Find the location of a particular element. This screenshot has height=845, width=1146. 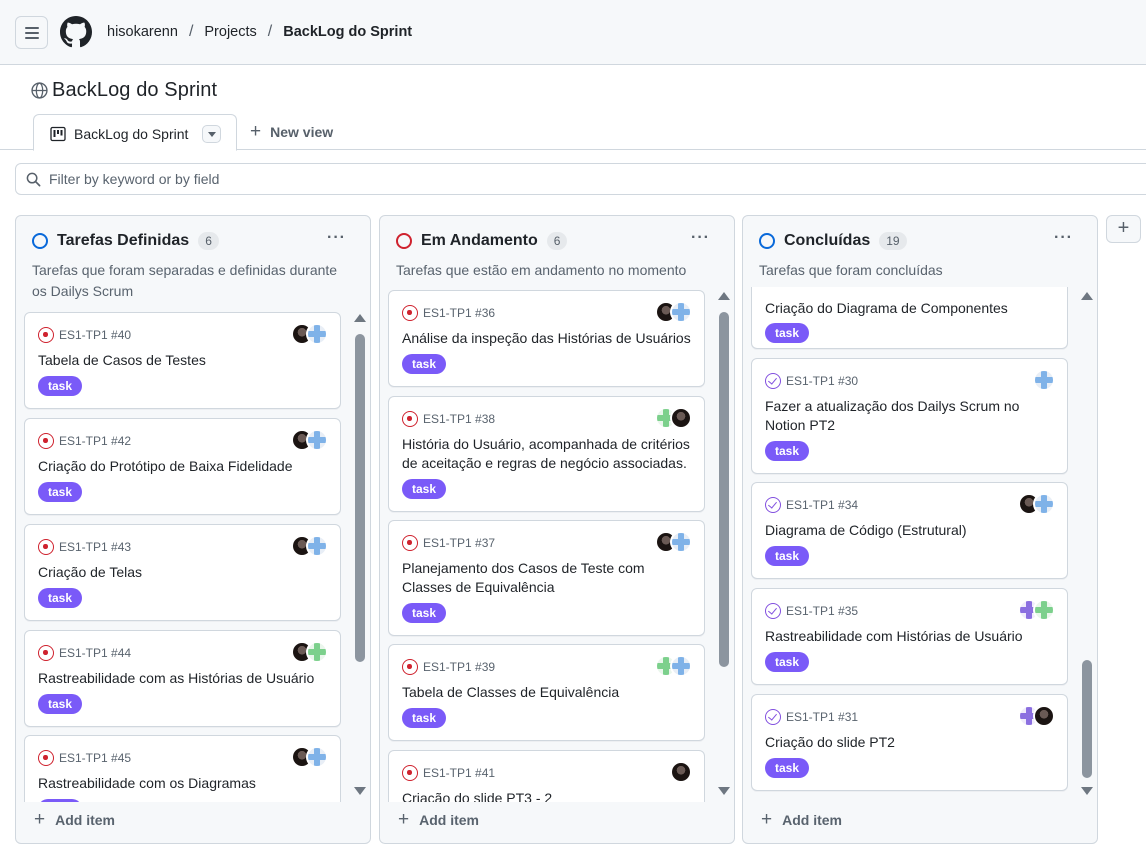

card-item: ES1-TP1 #43 Criação de Telas task is located at coordinates (182, 572).